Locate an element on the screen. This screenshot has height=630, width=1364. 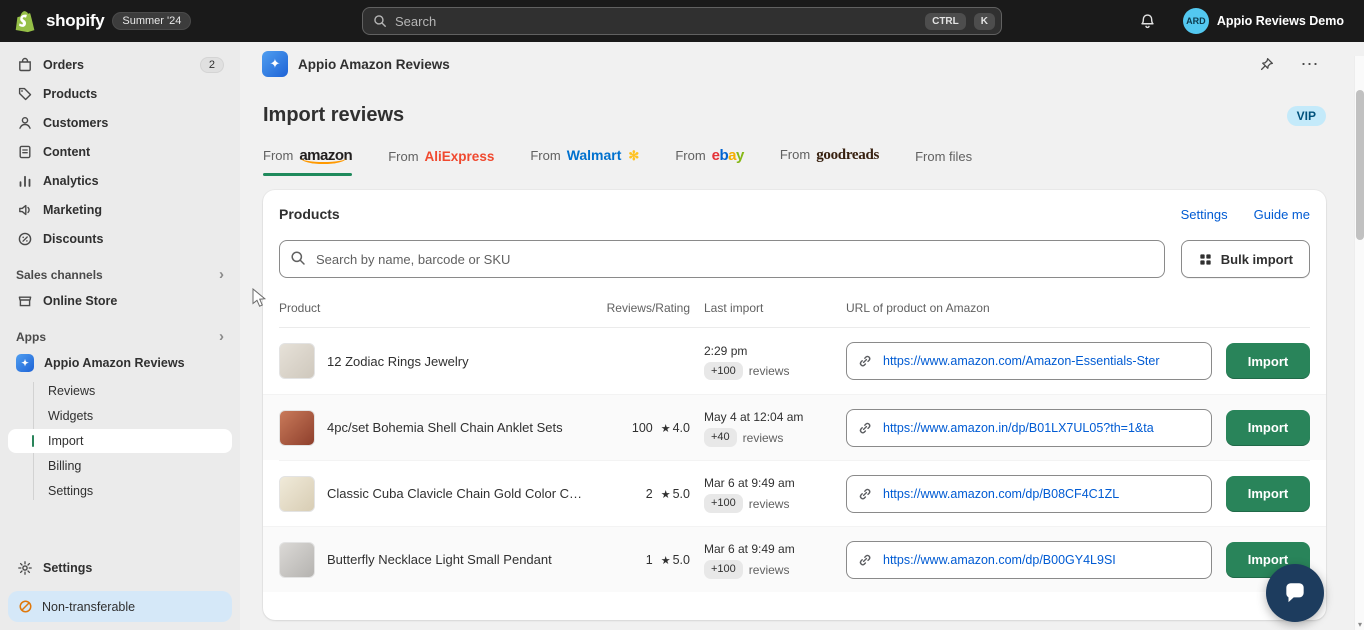
column-reviews-rating: Reviews/Rating is located at coordinates (648, 307).